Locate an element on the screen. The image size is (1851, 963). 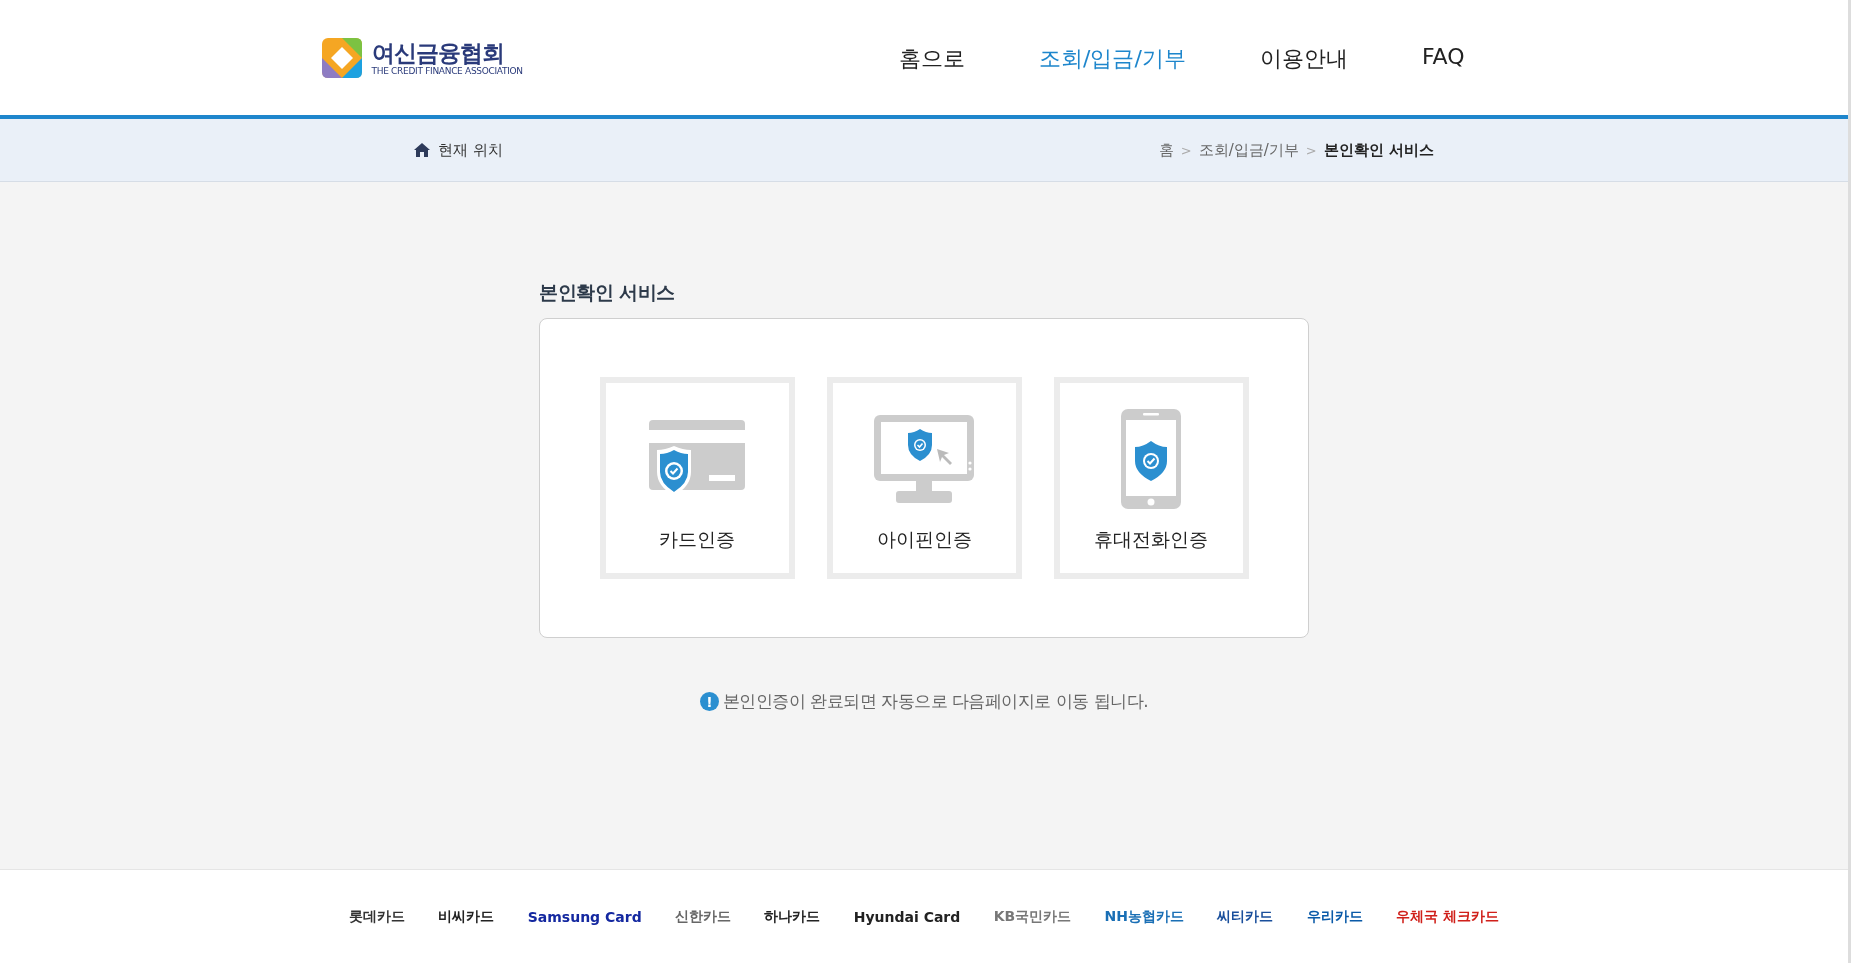
partner-logo: 비씨카드 is located at coordinates (466, 916).